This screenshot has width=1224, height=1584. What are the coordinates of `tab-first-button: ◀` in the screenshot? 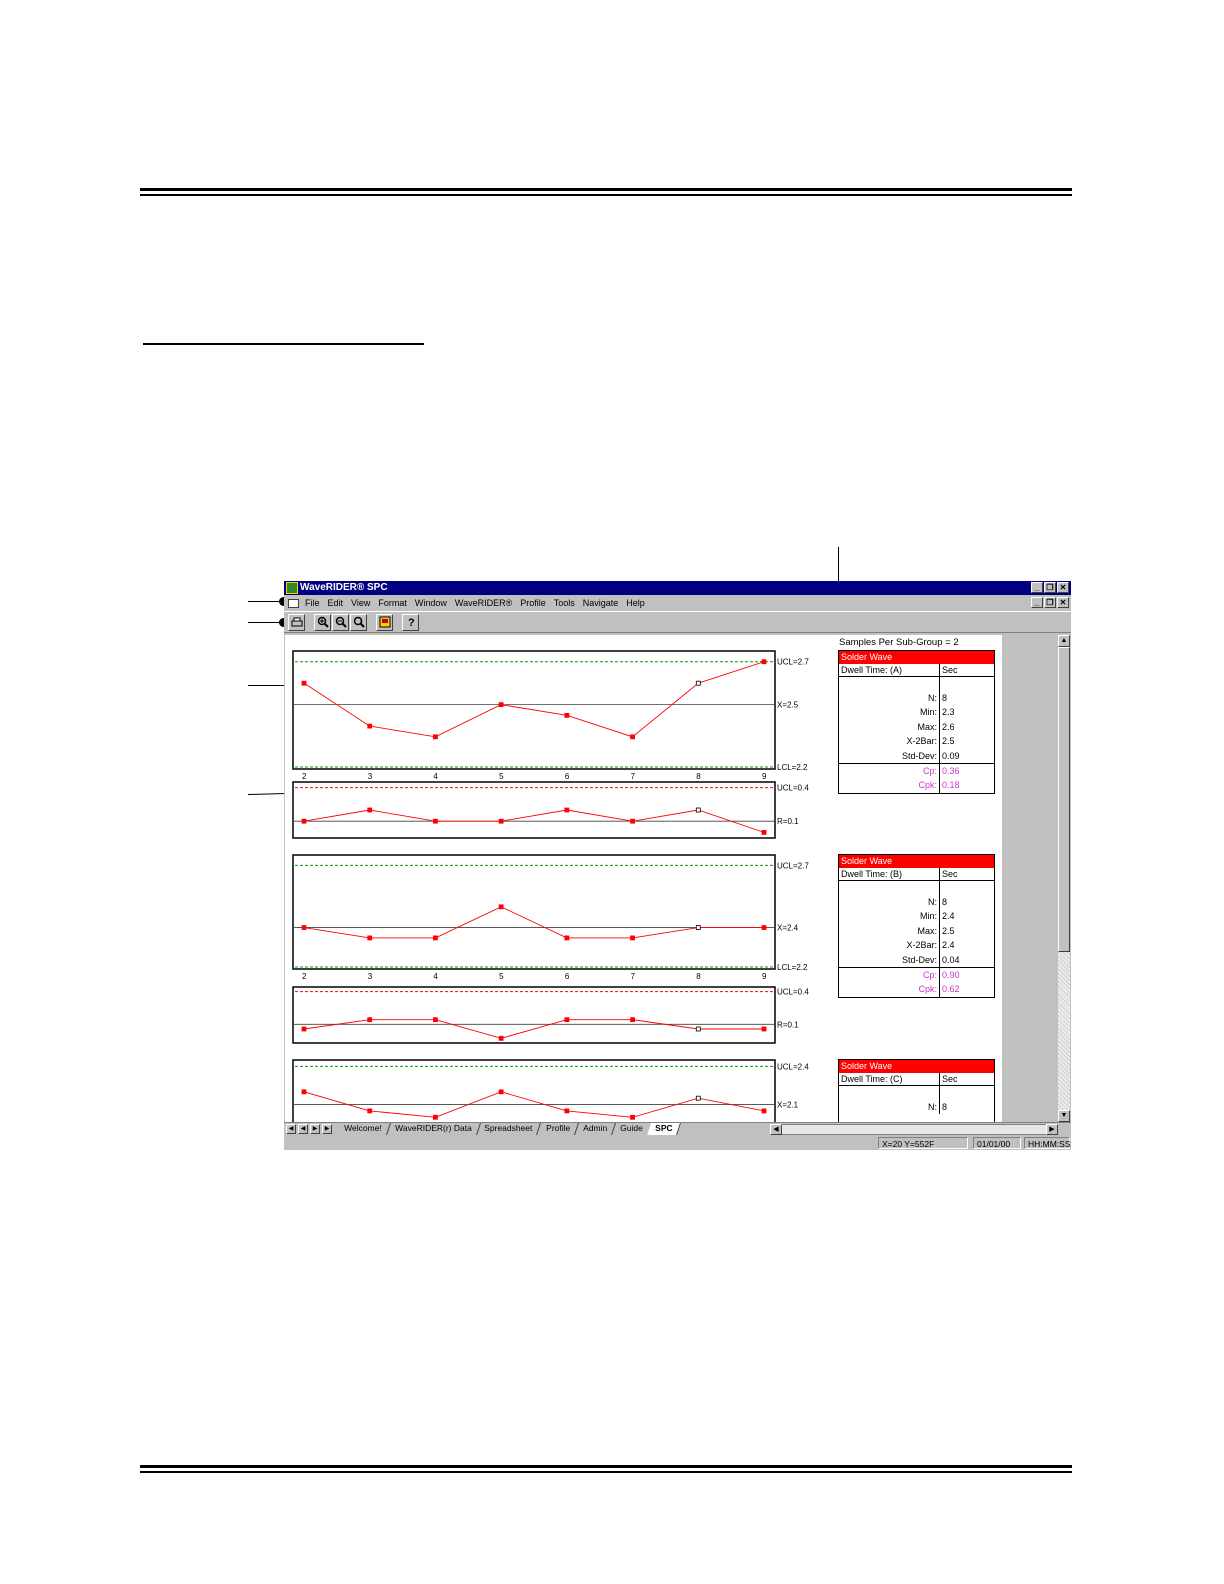 It's located at (291, 1129).